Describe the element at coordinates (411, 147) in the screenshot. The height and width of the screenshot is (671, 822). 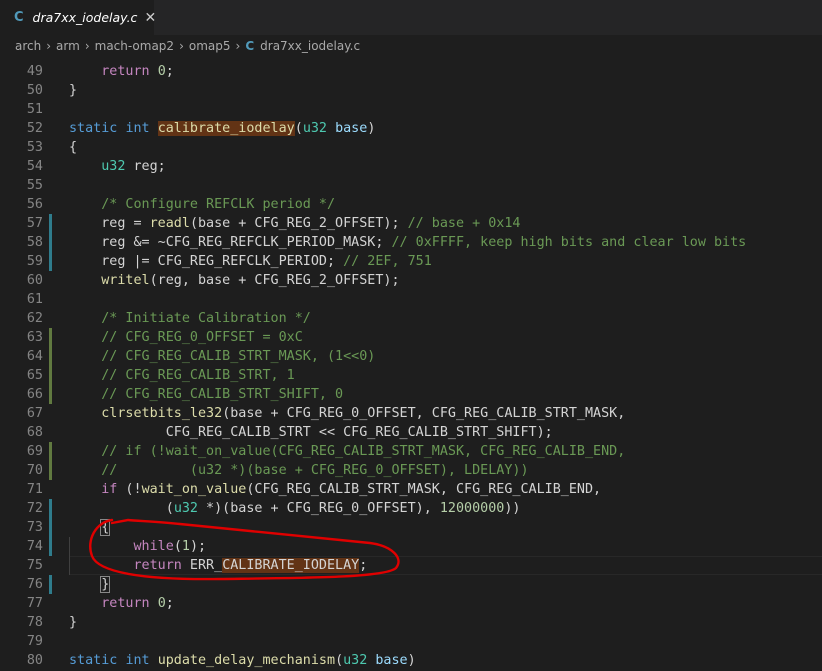
I see `code-line: 53 {` at that location.